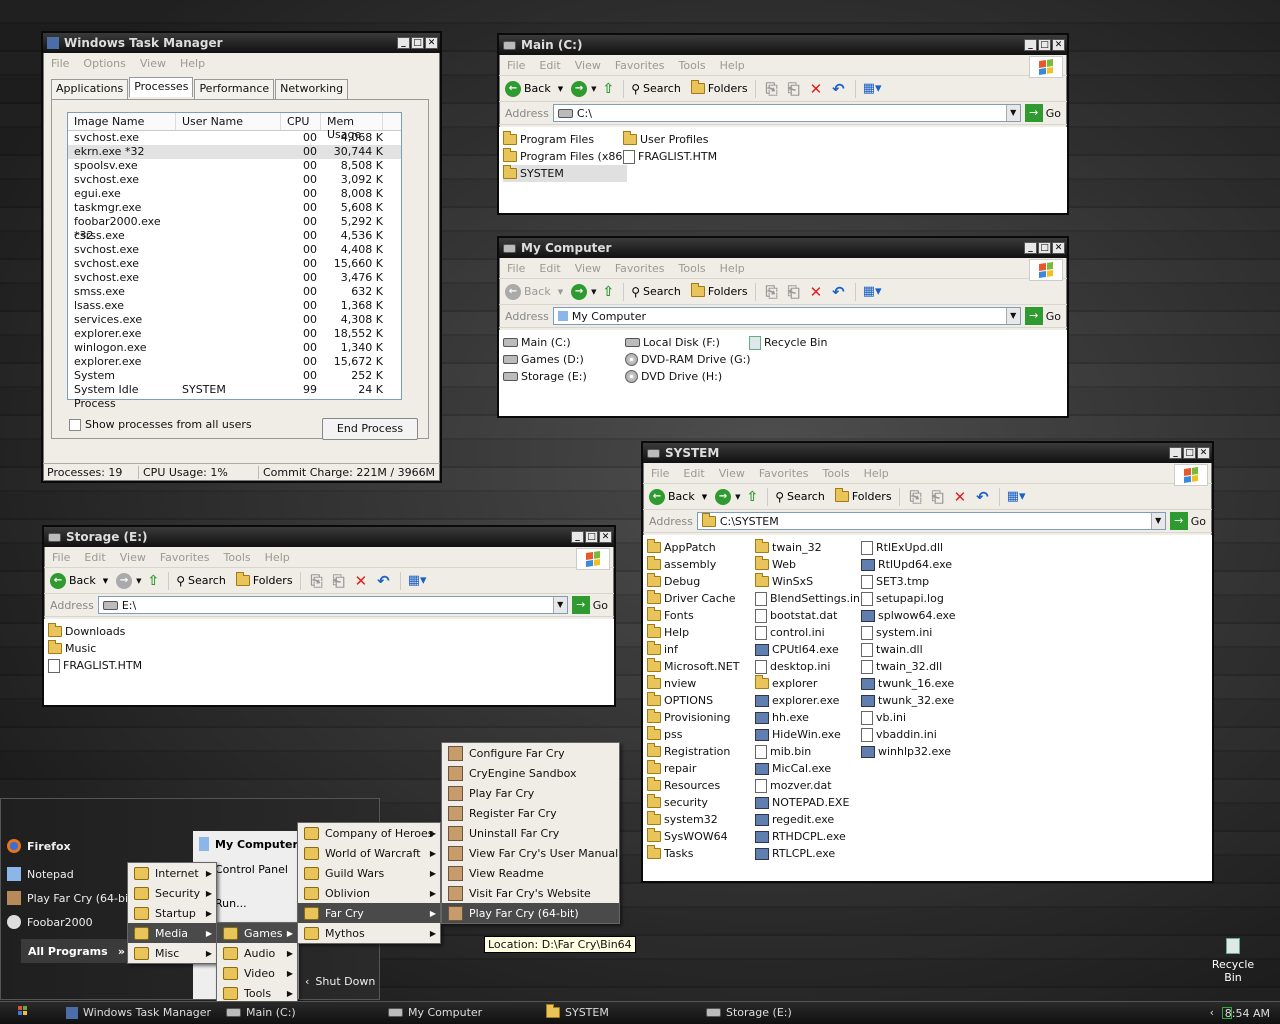  I want to click on tab-performance: Performance, so click(234, 89).